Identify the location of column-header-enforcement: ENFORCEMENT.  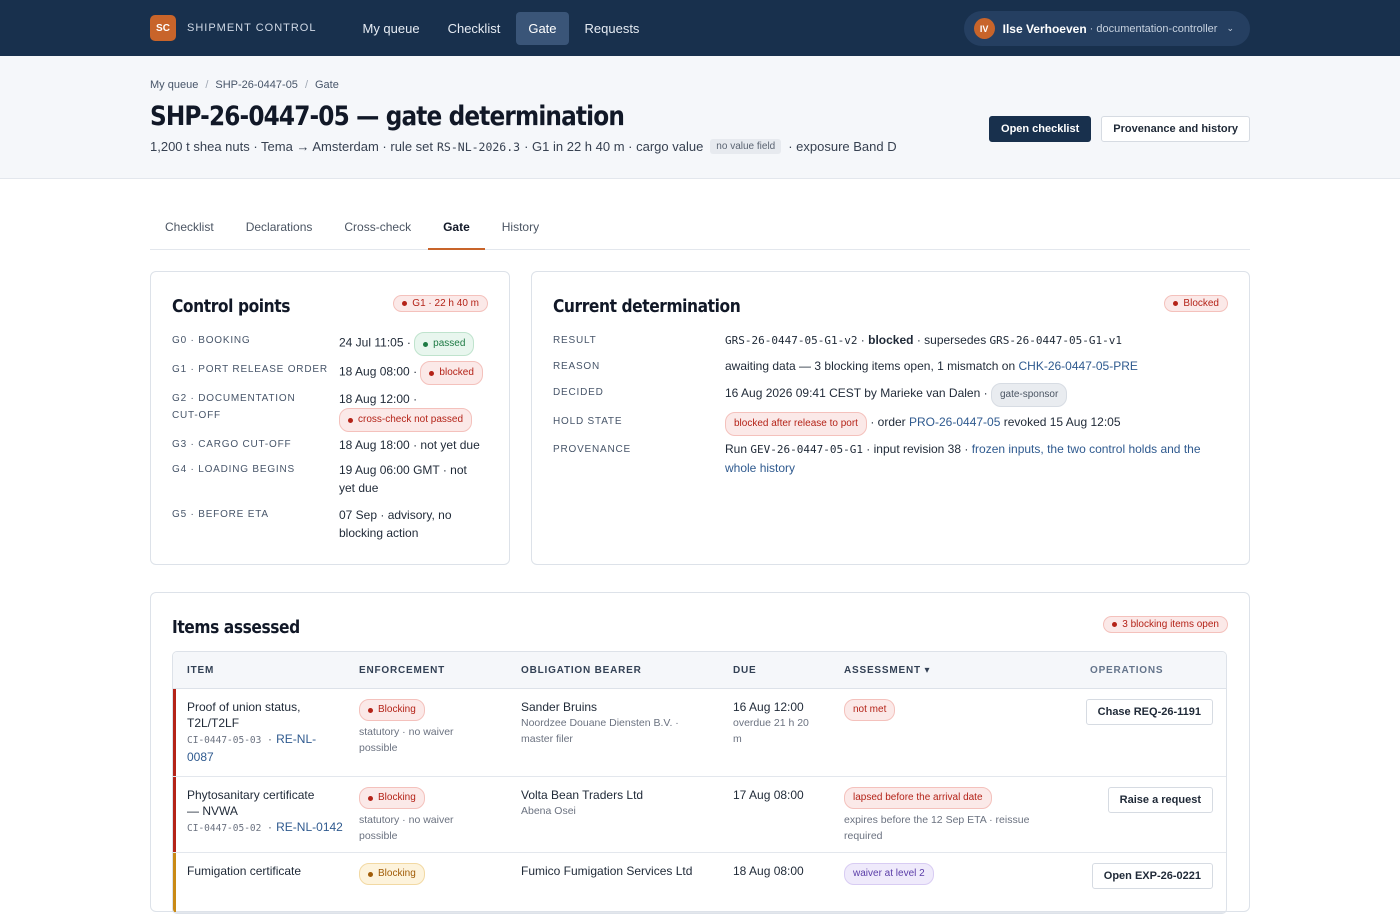
(402, 670).